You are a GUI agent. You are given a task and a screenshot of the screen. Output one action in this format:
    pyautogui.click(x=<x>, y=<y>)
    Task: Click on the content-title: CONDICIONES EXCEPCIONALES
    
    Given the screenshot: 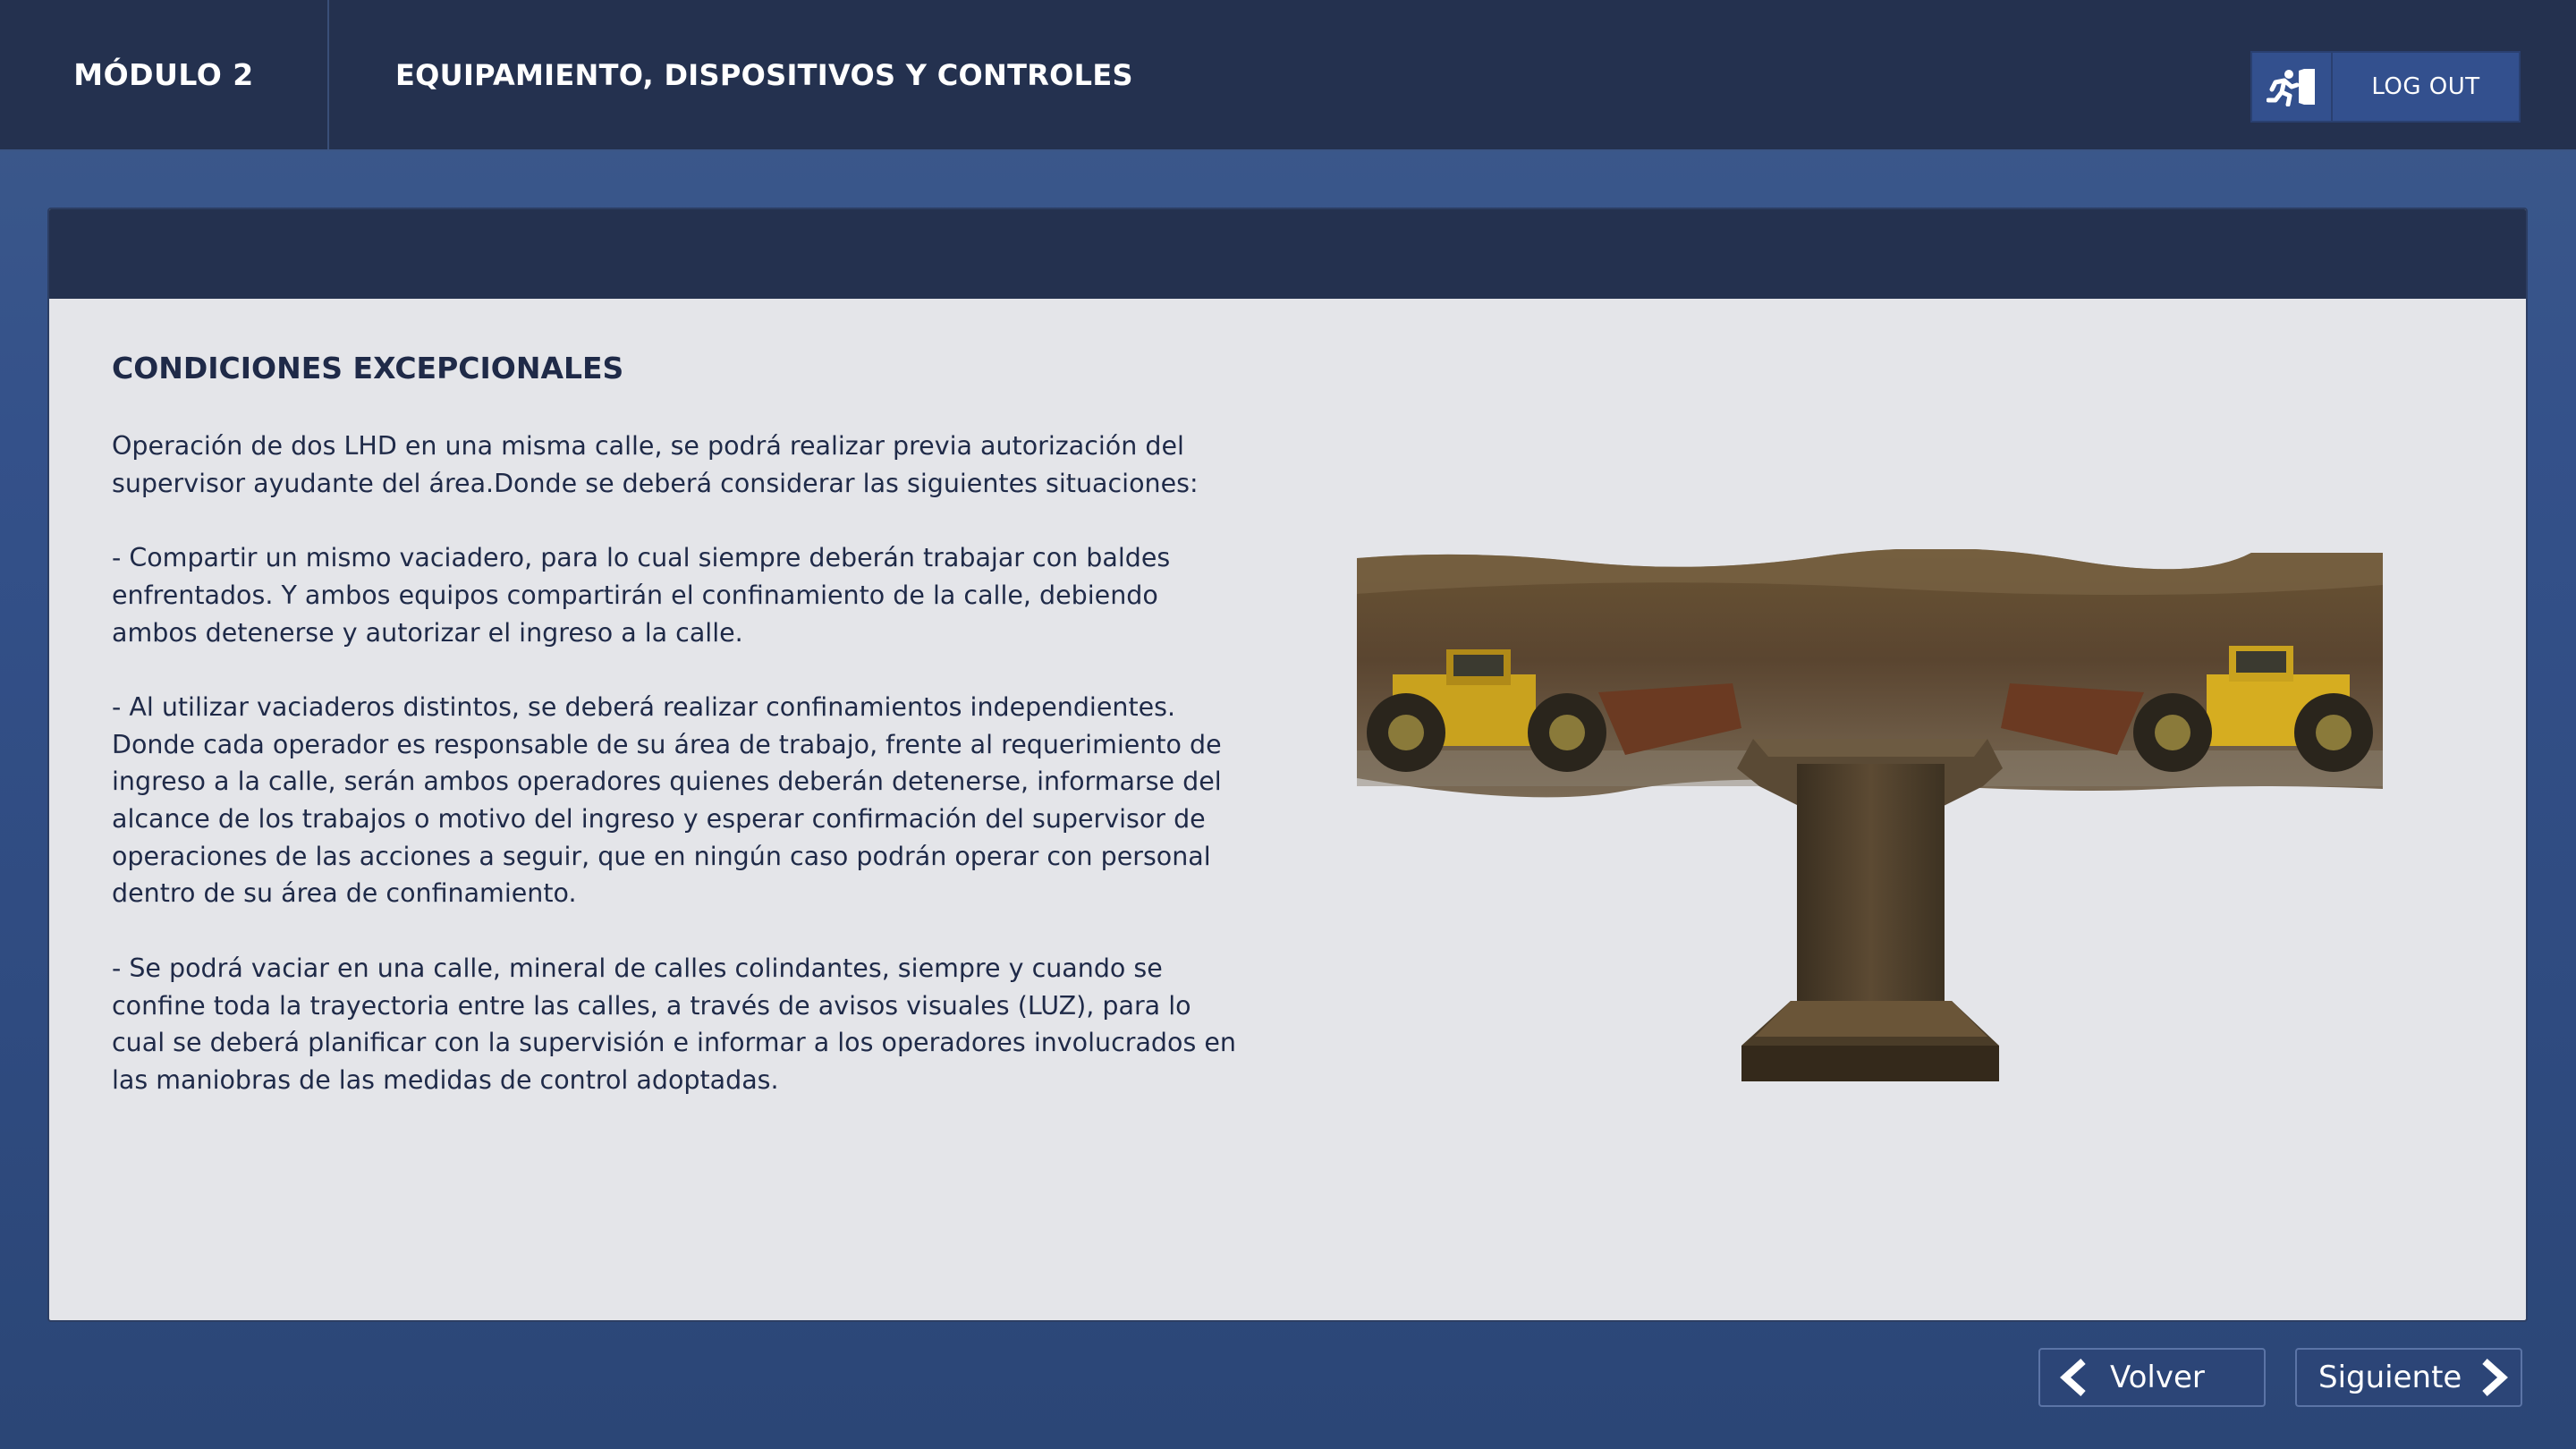 What is the action you would take?
    pyautogui.click(x=368, y=368)
    